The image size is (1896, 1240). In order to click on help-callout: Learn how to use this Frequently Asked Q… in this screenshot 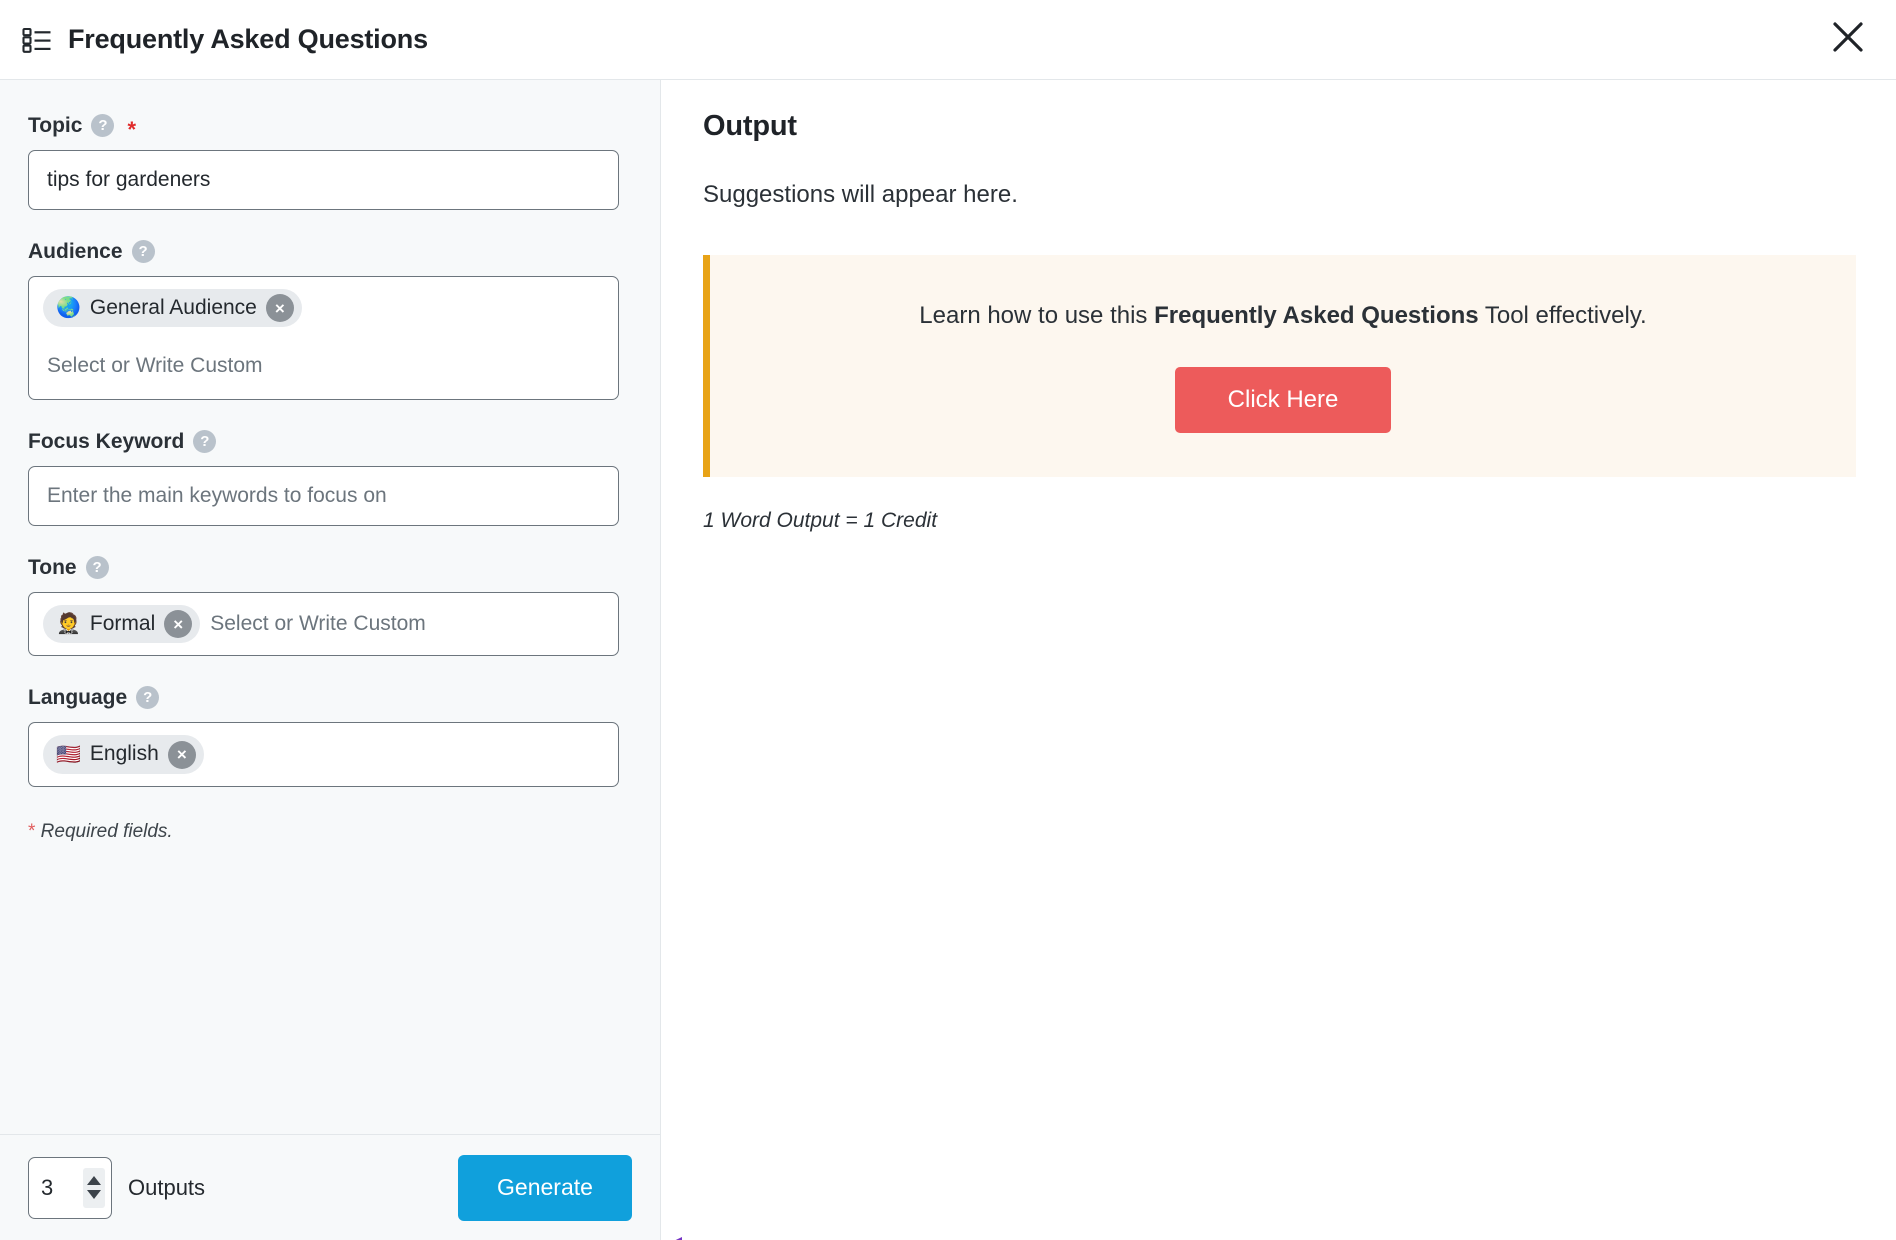, I will do `click(1279, 366)`.